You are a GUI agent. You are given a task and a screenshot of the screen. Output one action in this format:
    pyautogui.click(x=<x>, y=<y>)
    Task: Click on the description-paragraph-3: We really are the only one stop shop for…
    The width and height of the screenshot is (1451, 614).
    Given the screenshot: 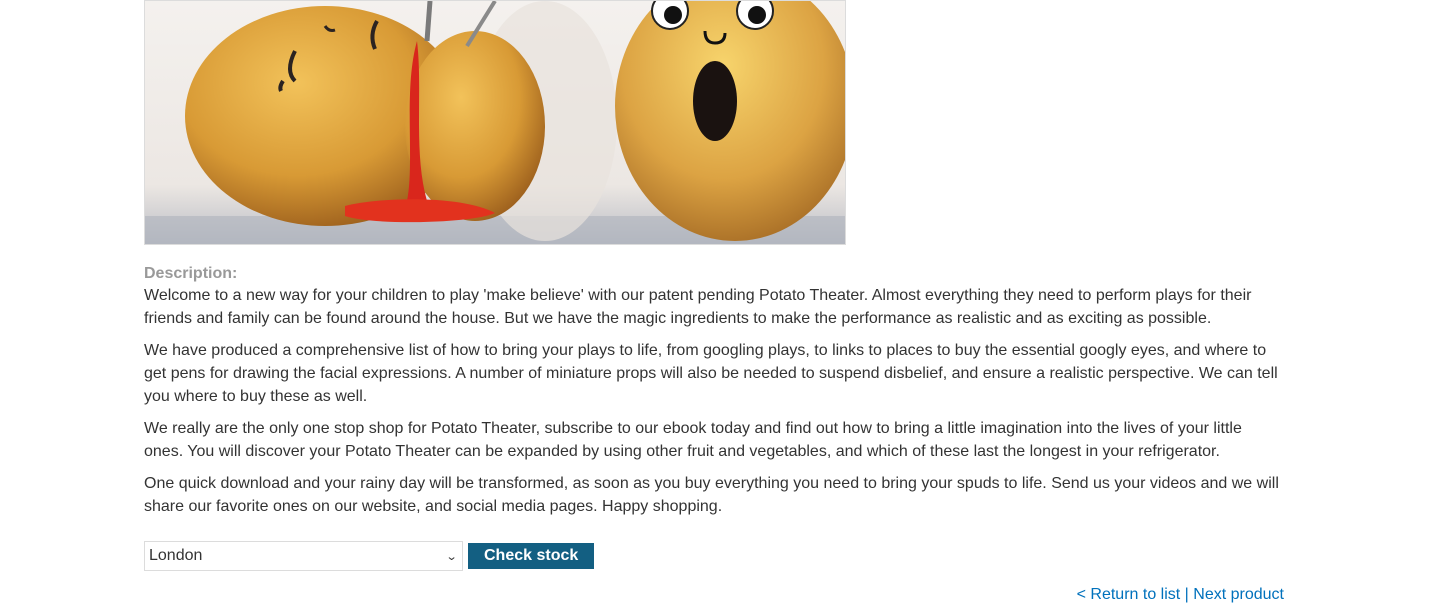 What is the action you would take?
    pyautogui.click(x=693, y=440)
    